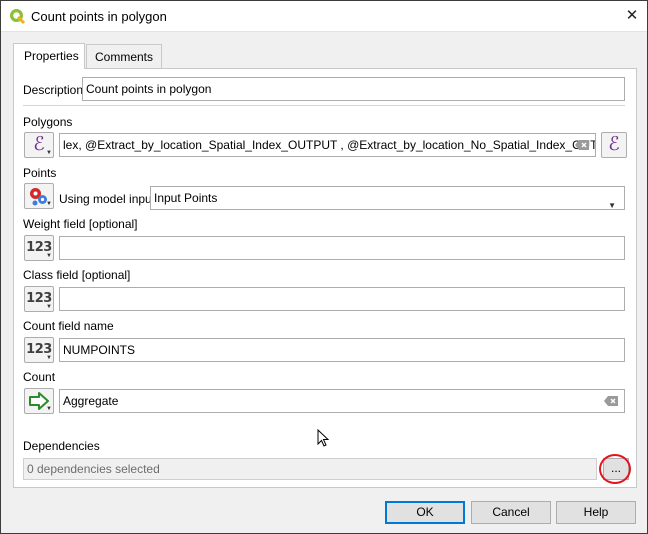 Image resolution: width=648 pixels, height=534 pixels. I want to click on weight-field-input, so click(342, 248).